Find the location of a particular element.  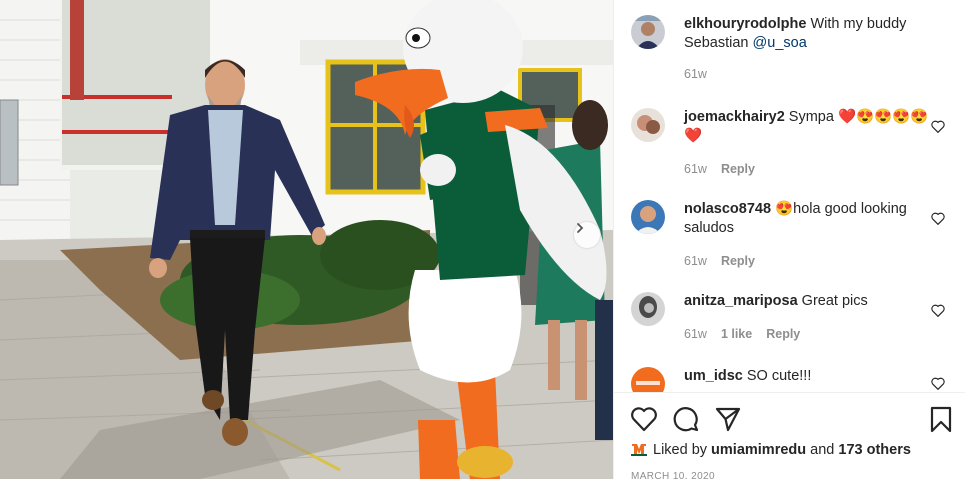

carousel-next-button is located at coordinates (587, 235).